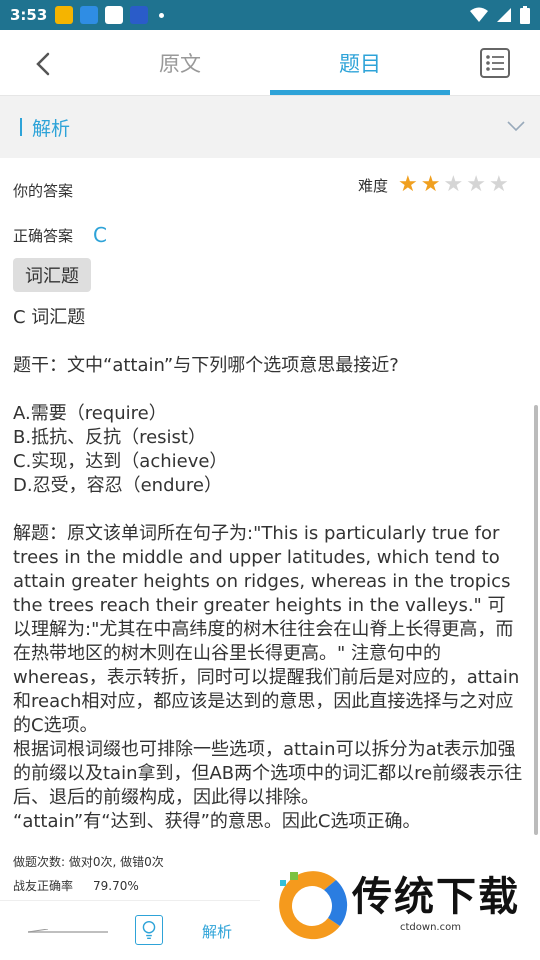  What do you see at coordinates (139, 15) in the screenshot?
I see `app2-notification-icon` at bounding box center [139, 15].